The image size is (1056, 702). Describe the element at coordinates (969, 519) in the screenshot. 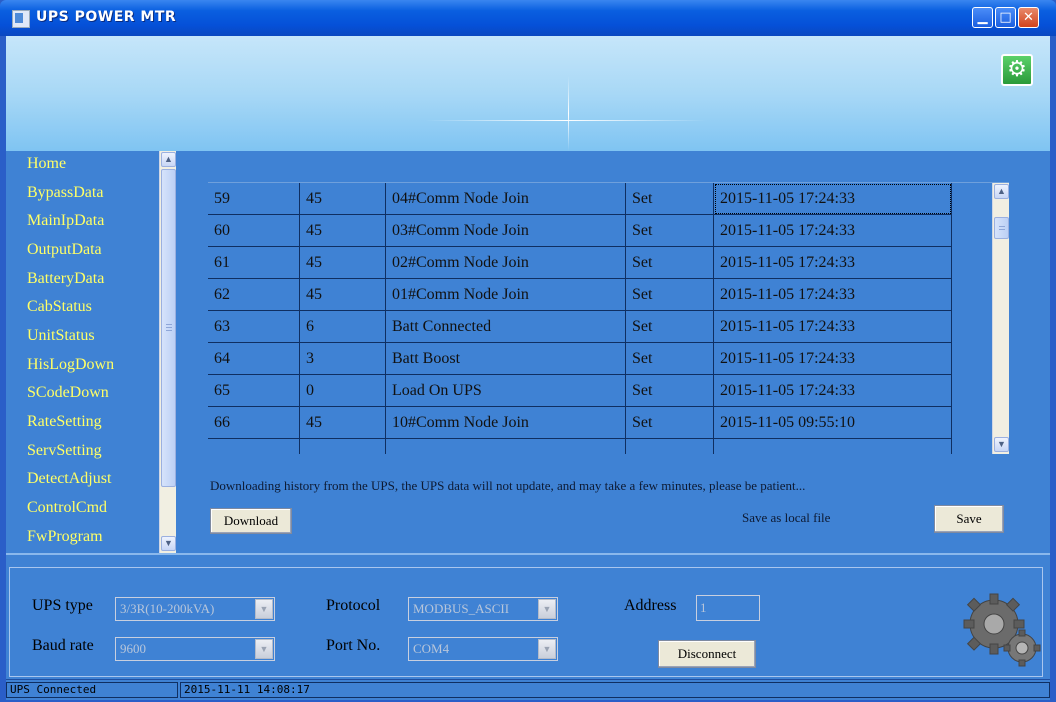

I see `save-button: Save` at that location.